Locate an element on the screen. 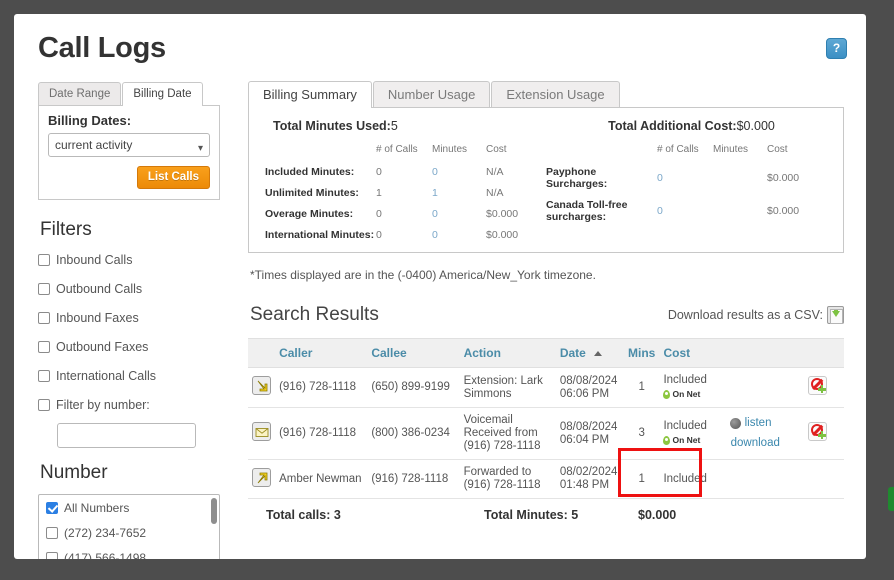 This screenshot has width=894, height=580. col-caller: Caller is located at coordinates (321, 353).